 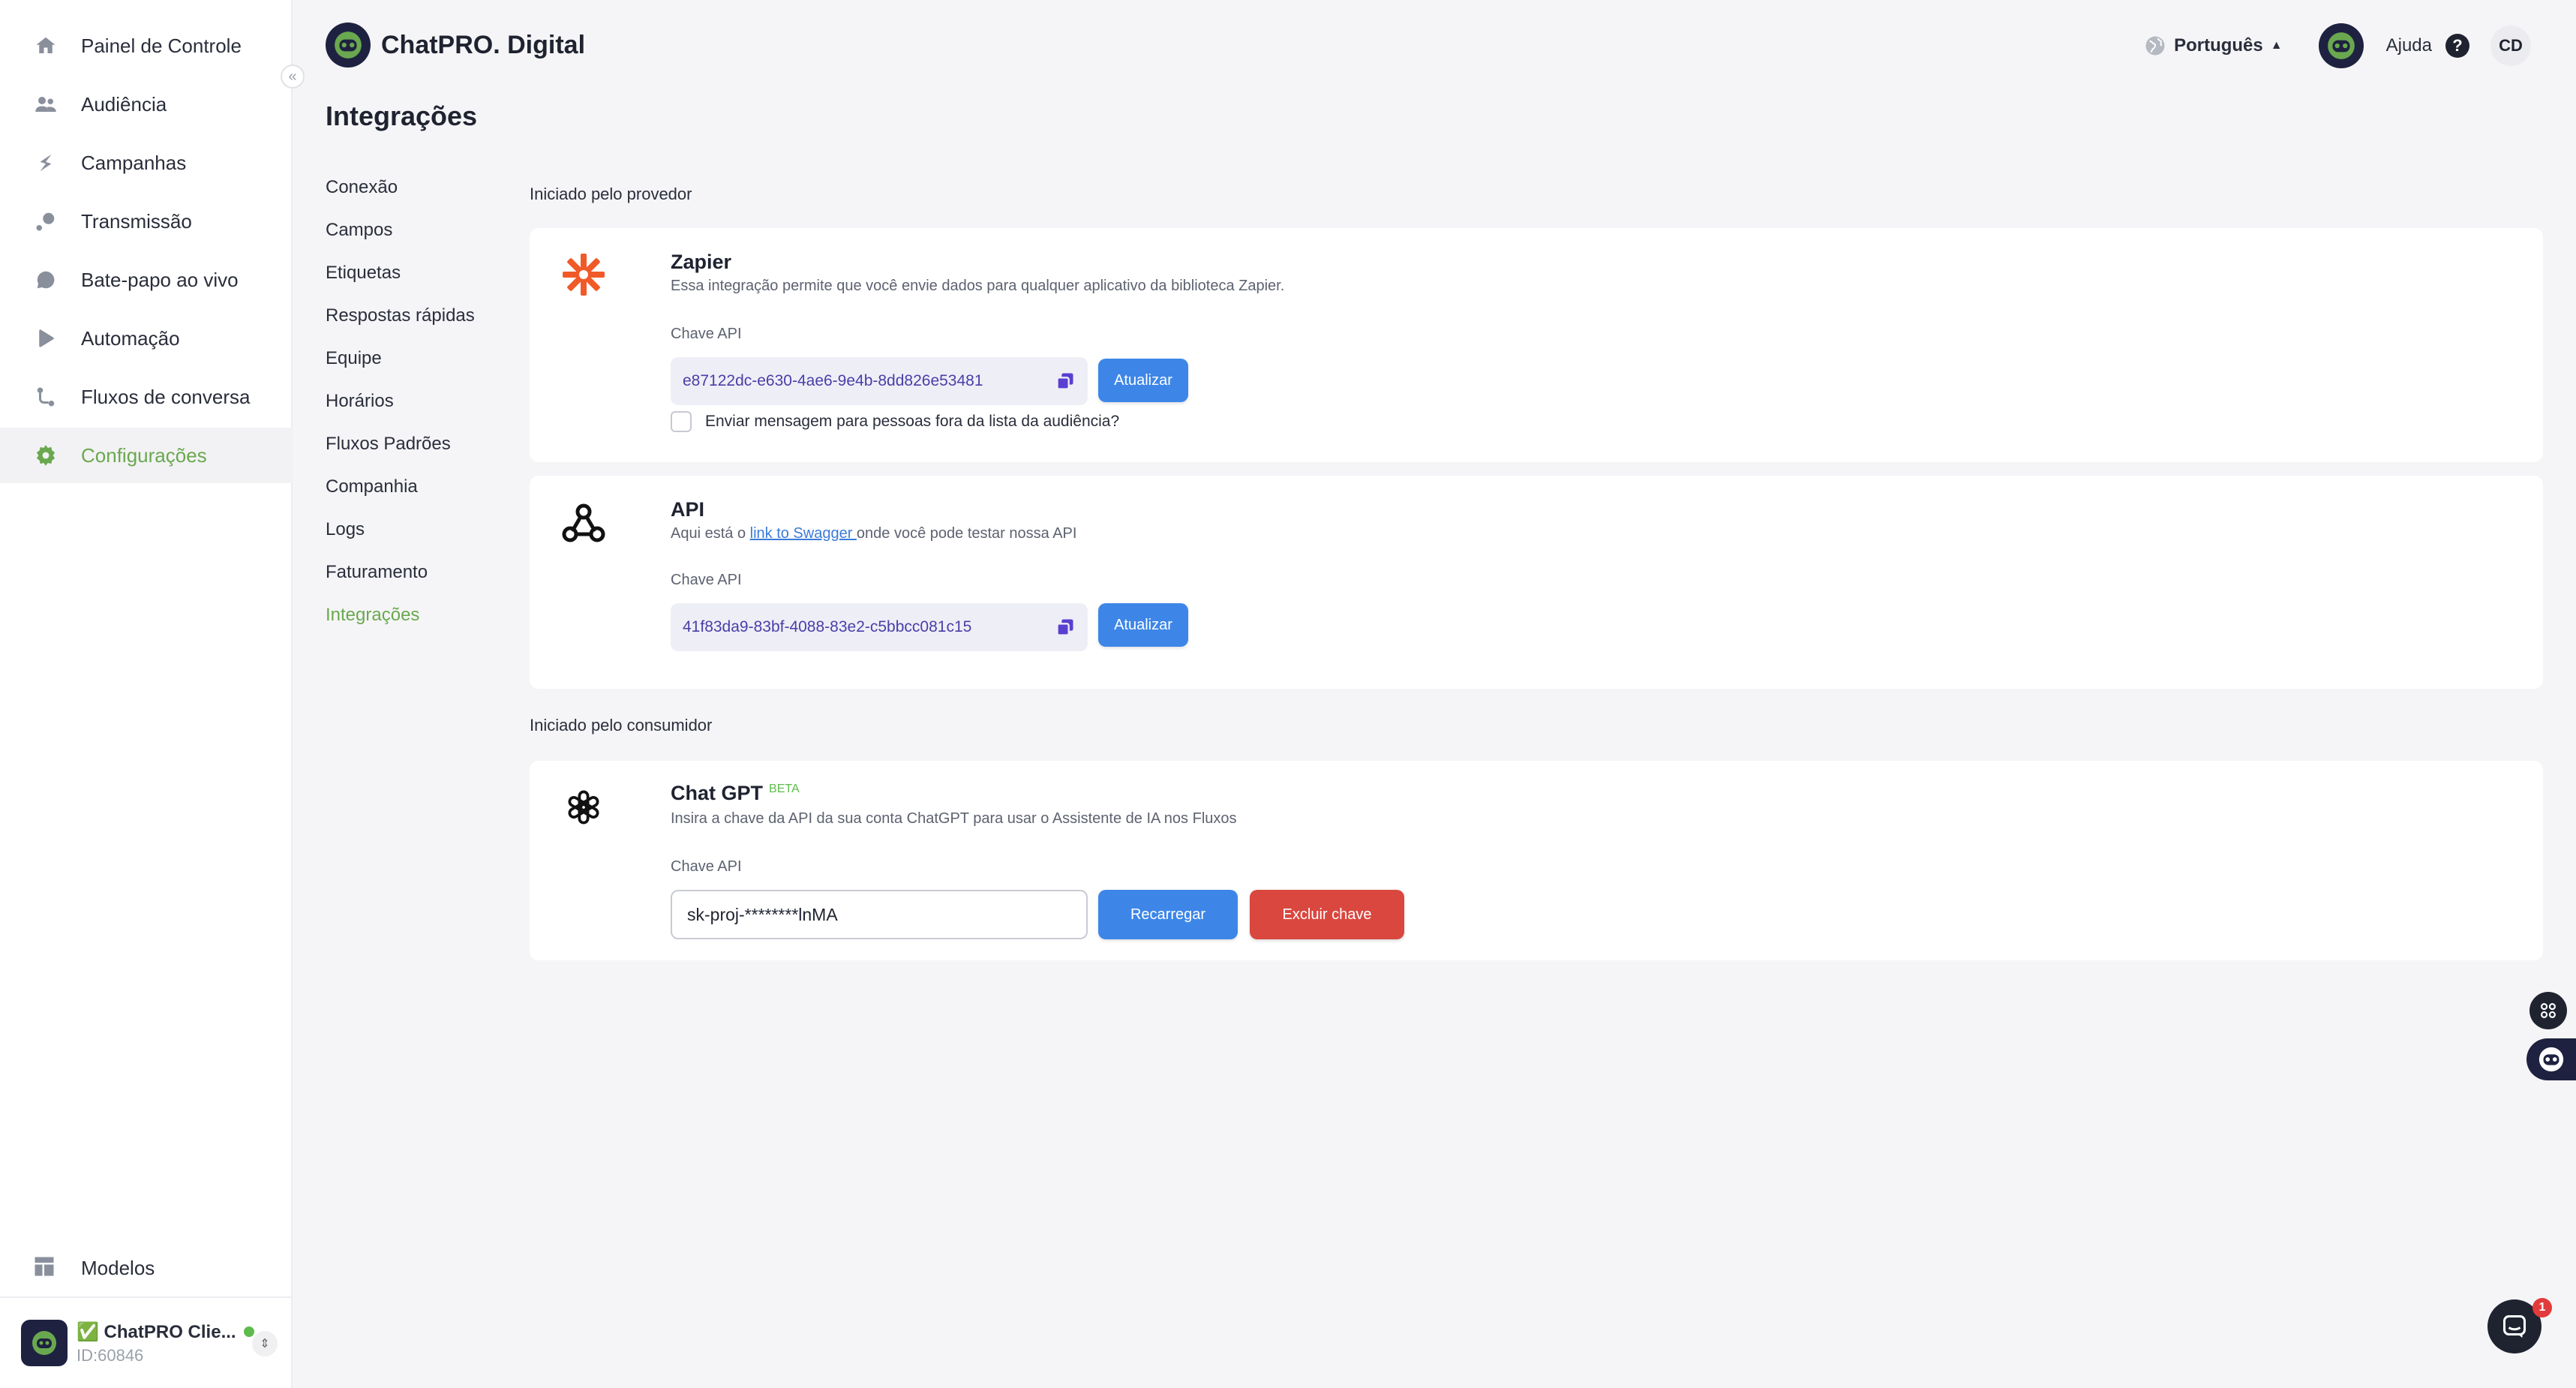 I want to click on header-avatar, so click(x=2341, y=45).